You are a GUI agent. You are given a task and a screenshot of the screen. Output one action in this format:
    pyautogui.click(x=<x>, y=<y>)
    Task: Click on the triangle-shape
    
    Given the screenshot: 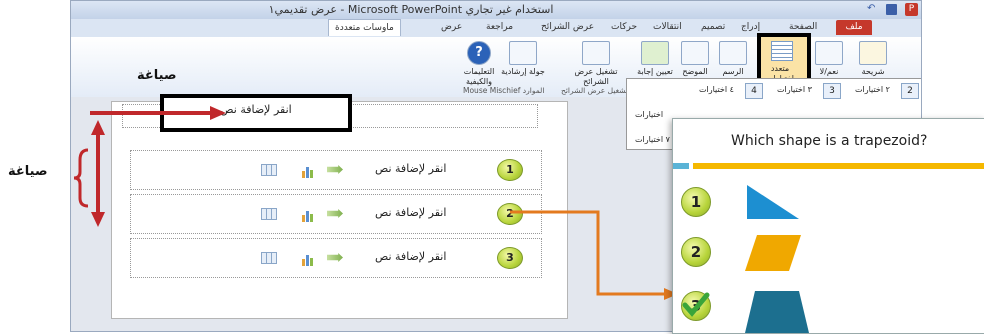 What is the action you would take?
    pyautogui.click(x=773, y=202)
    